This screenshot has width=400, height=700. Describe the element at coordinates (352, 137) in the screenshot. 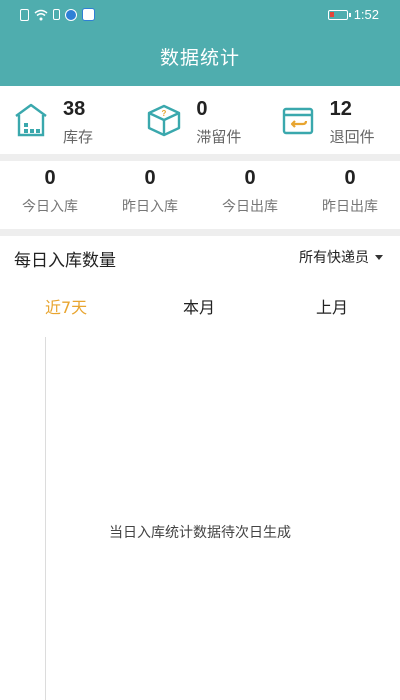

I see `summary-label: 退回件` at that location.